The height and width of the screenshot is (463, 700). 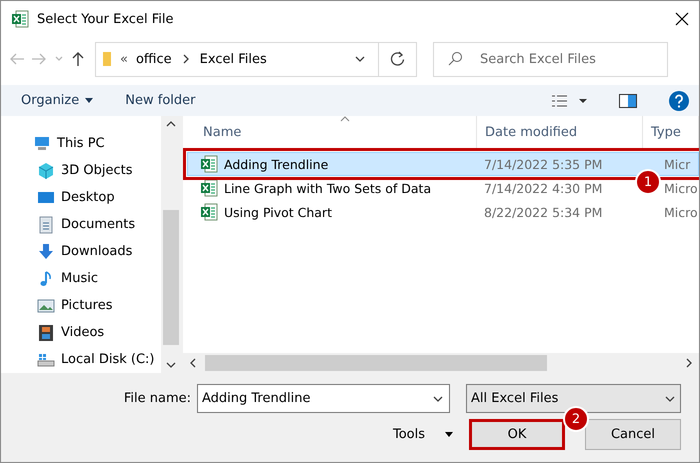 What do you see at coordinates (157, 398) in the screenshot?
I see `file-name-label: File name:` at bounding box center [157, 398].